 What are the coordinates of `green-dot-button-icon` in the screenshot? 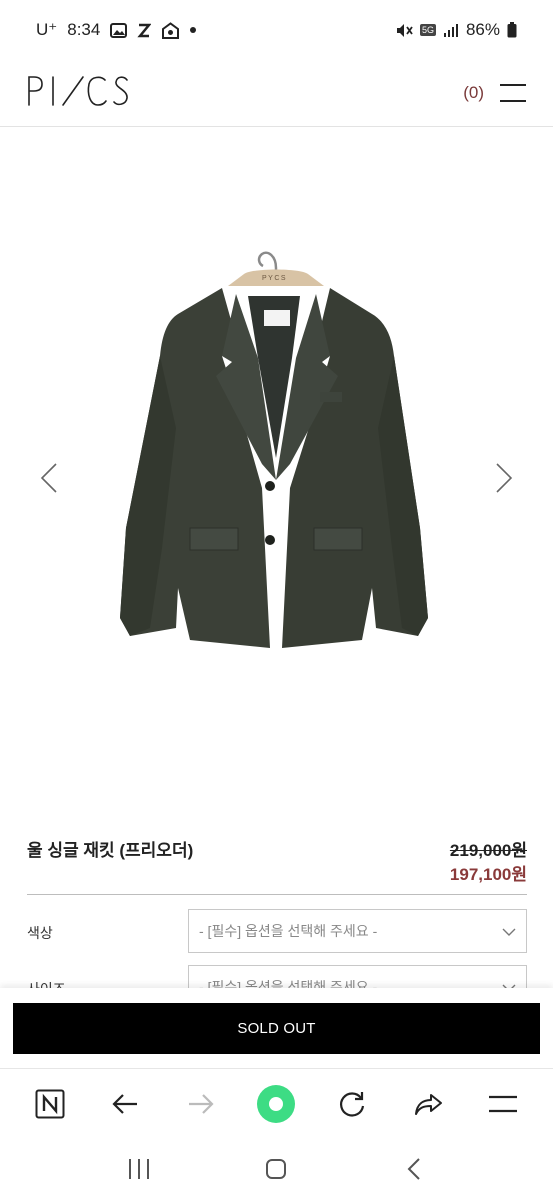 It's located at (276, 1104).